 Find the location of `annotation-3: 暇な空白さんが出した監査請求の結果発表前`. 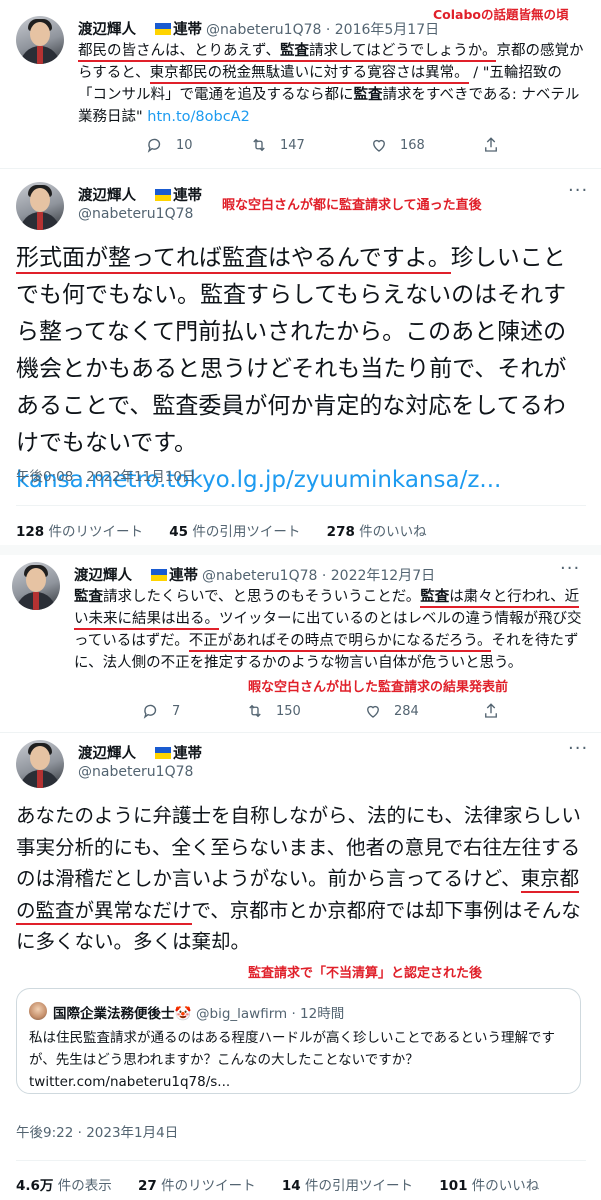

annotation-3: 暇な空白さんが出した監査請求の結果発表前 is located at coordinates (378, 687).